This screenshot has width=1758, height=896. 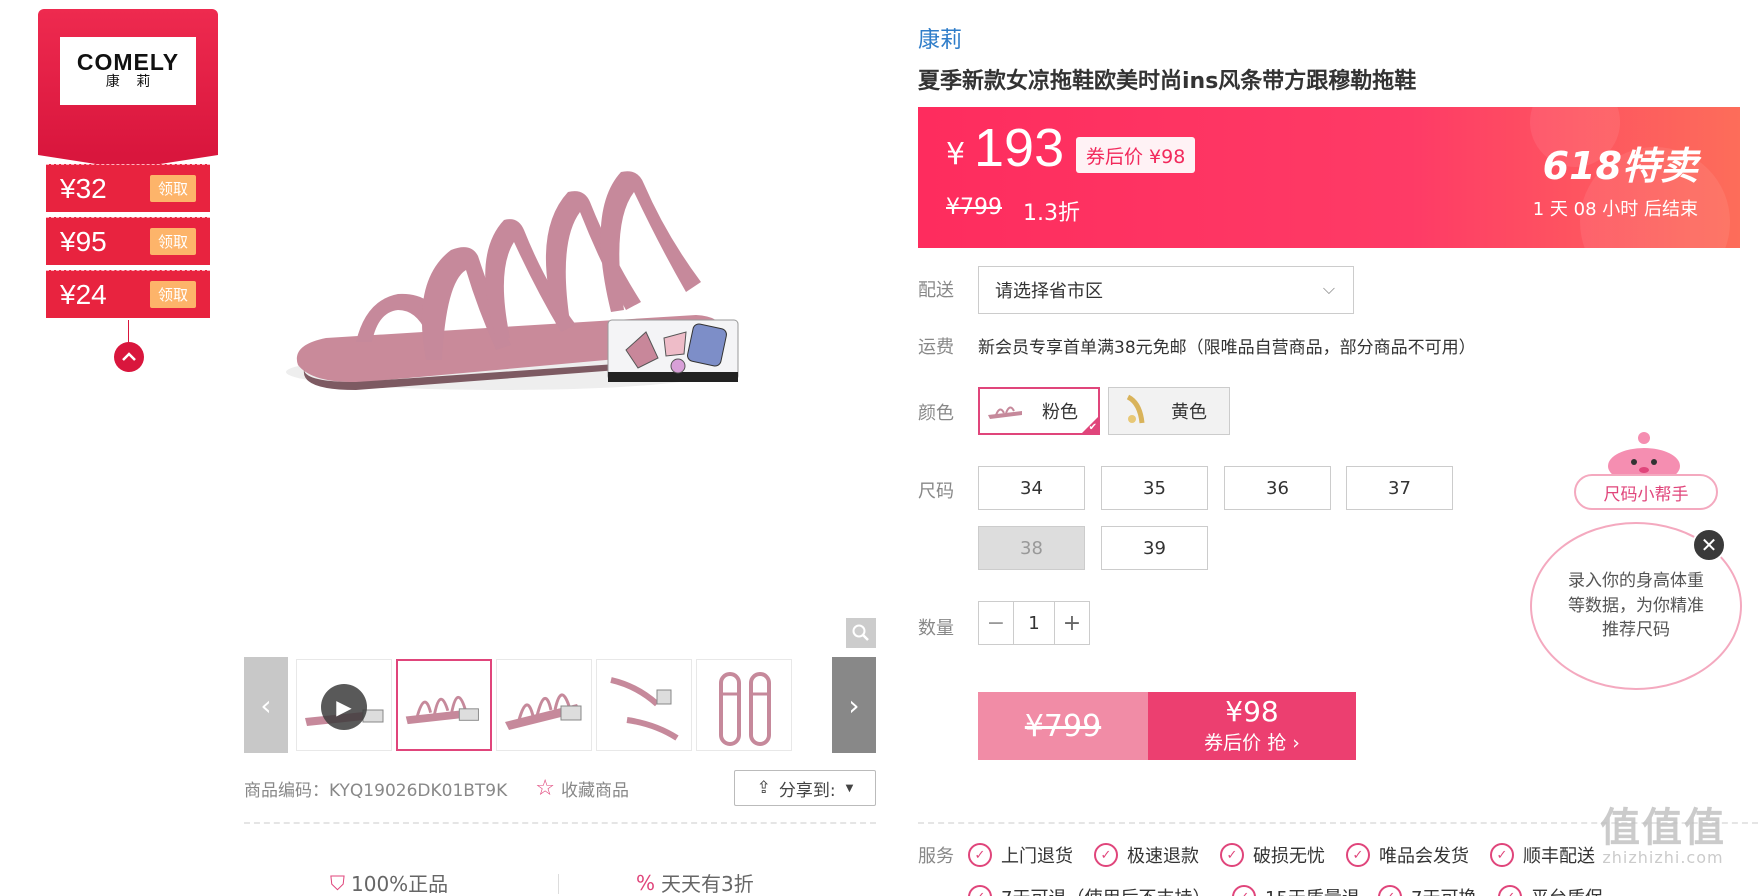 I want to click on brand-logo-cn: 康 莉, so click(x=131, y=82).